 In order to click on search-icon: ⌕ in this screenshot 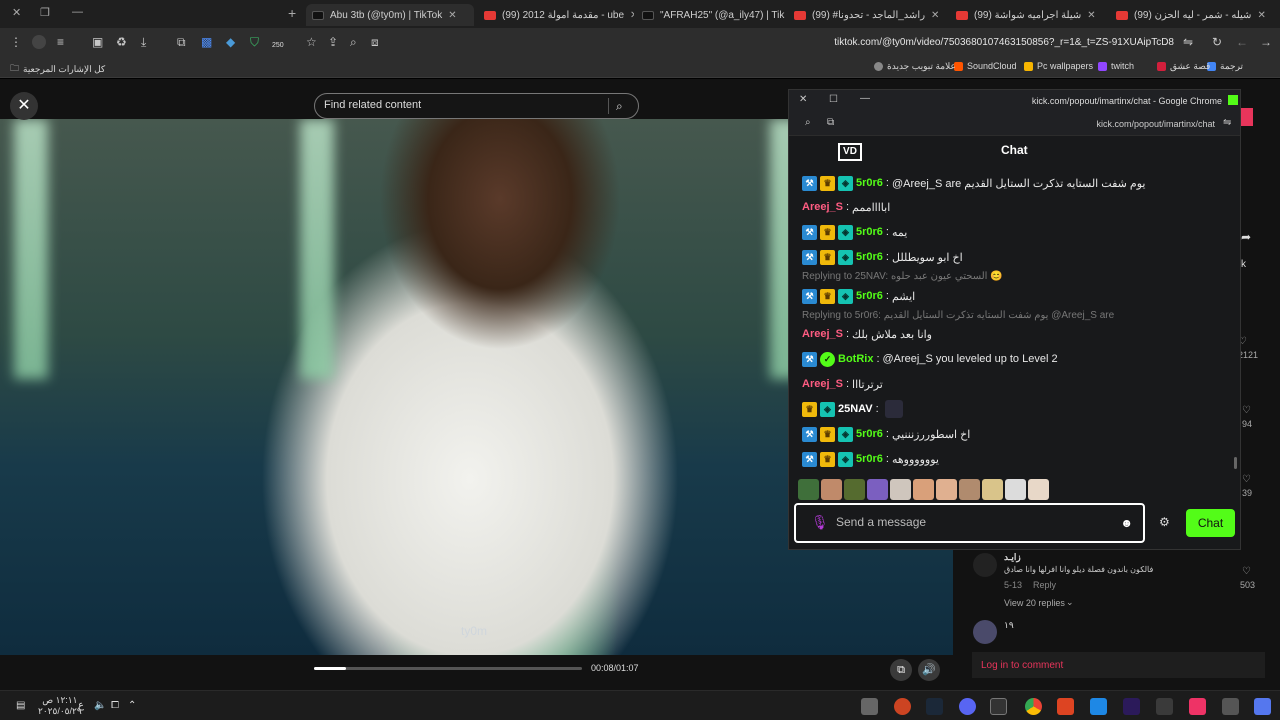, I will do `click(619, 106)`.